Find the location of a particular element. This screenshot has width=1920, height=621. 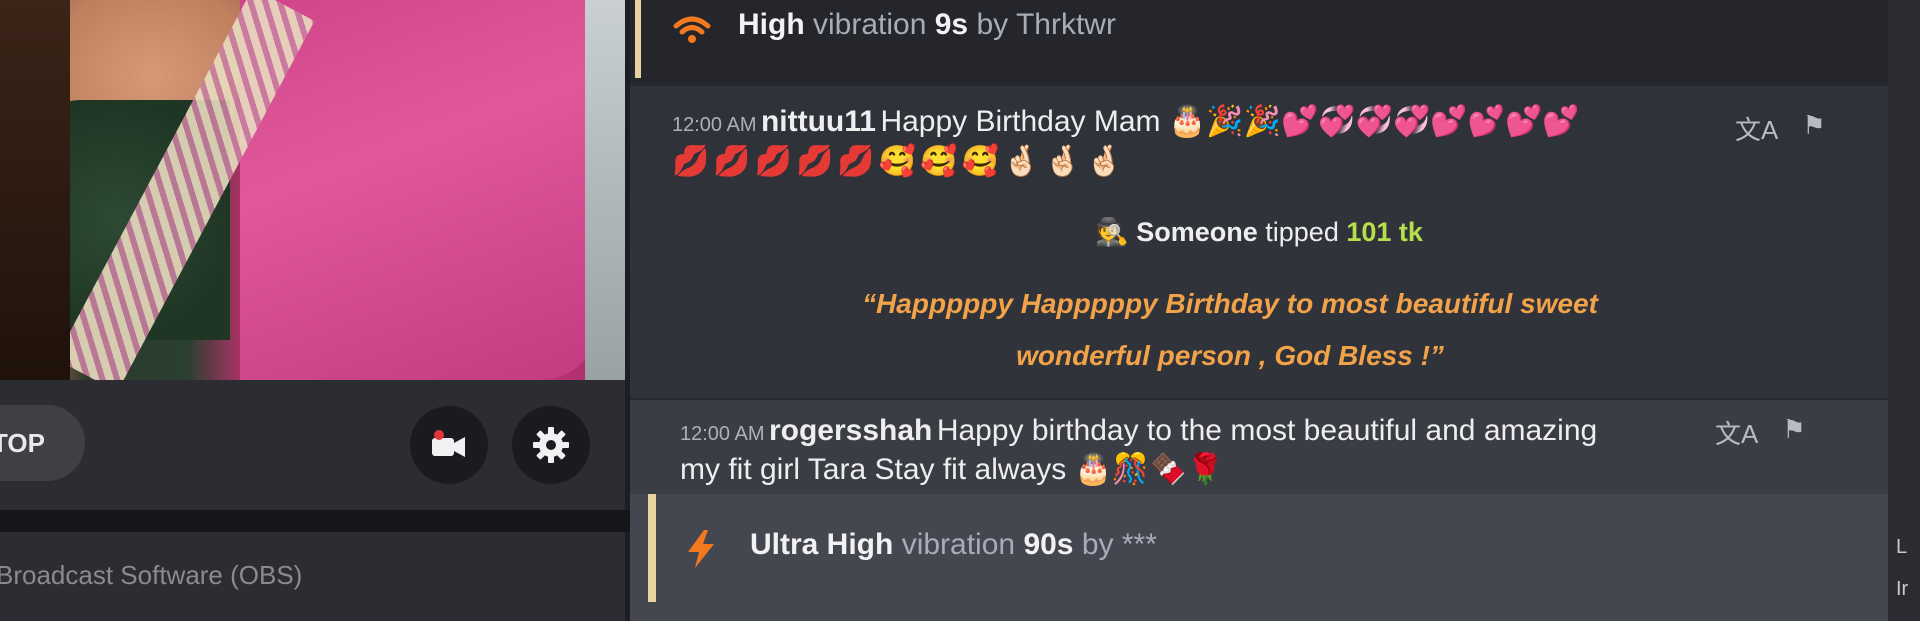

message-emoji-line: 💋💋💋💋💋🥰🥰🥰🤞🏻🤞🏻🤞🏻 is located at coordinates (899, 161).